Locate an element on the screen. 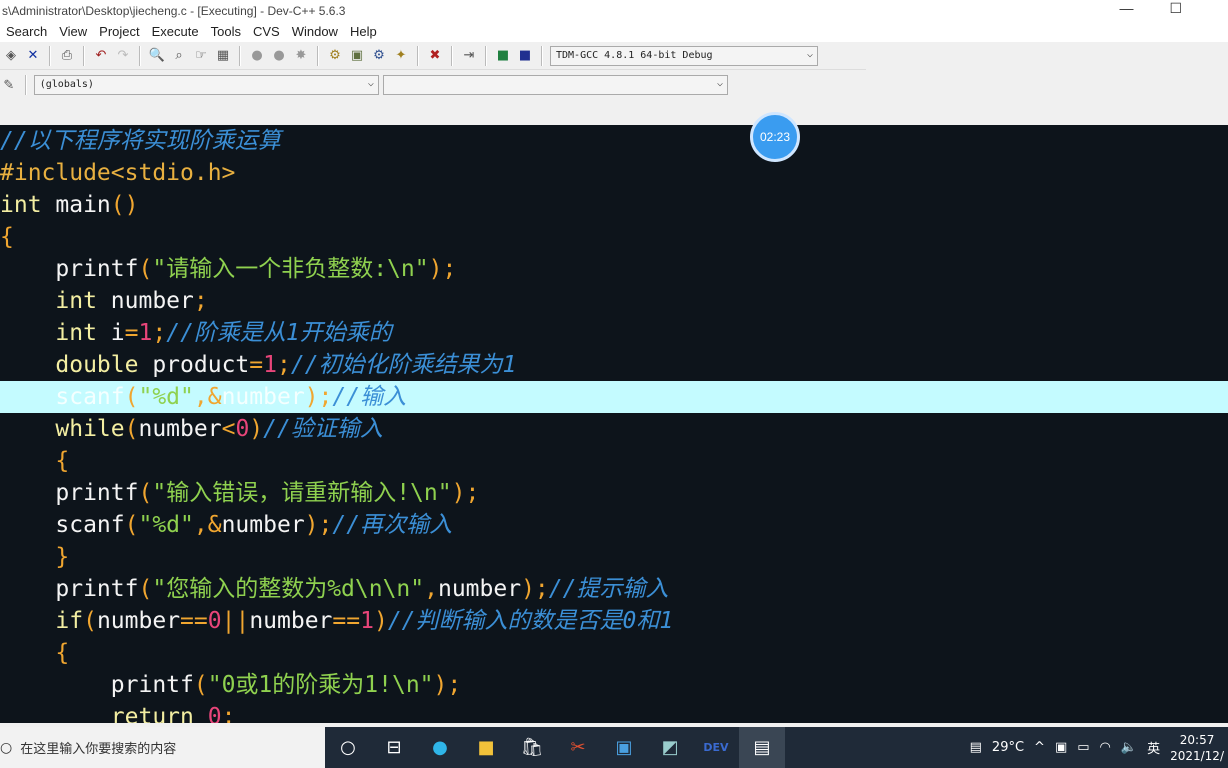 The height and width of the screenshot is (768, 1228). search-icon: ○ is located at coordinates (6, 747).